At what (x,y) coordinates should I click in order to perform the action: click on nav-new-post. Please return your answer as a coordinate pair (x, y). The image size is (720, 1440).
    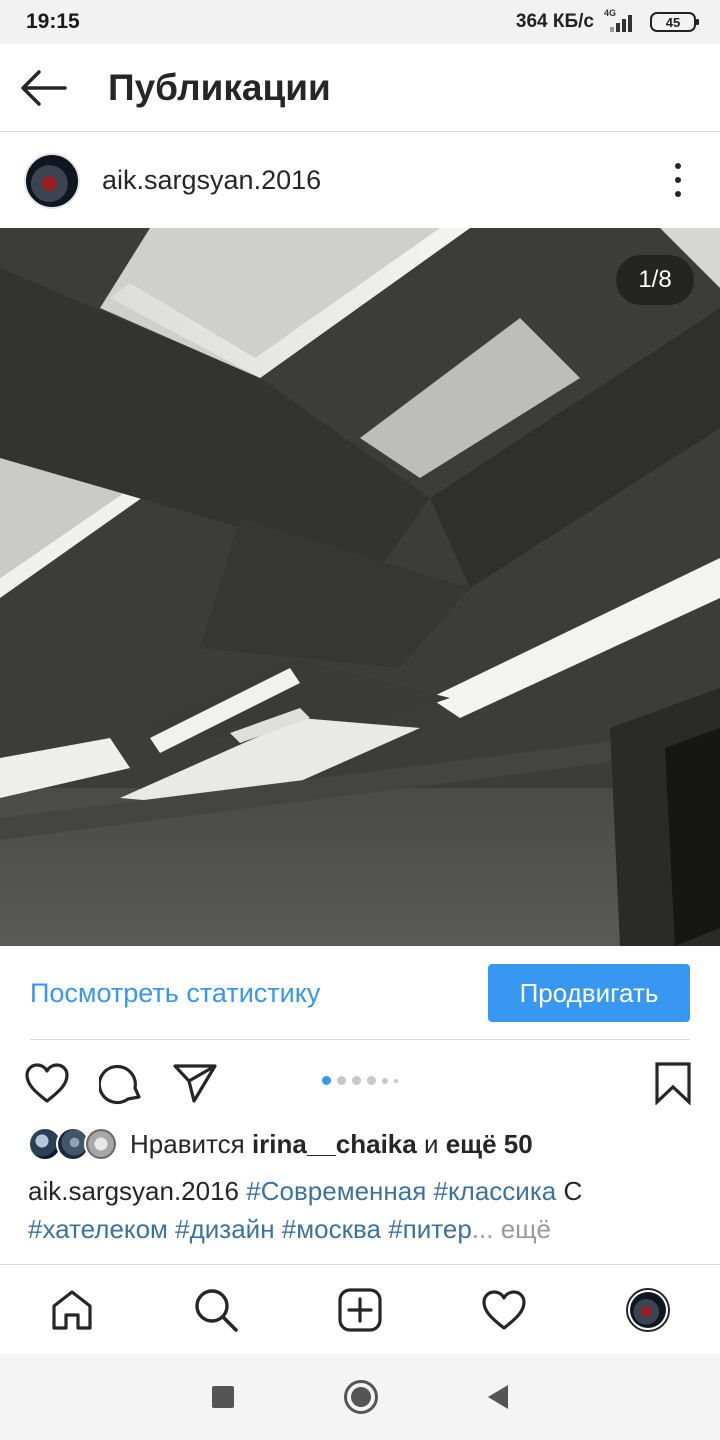
    Looking at the image, I should click on (360, 1310).